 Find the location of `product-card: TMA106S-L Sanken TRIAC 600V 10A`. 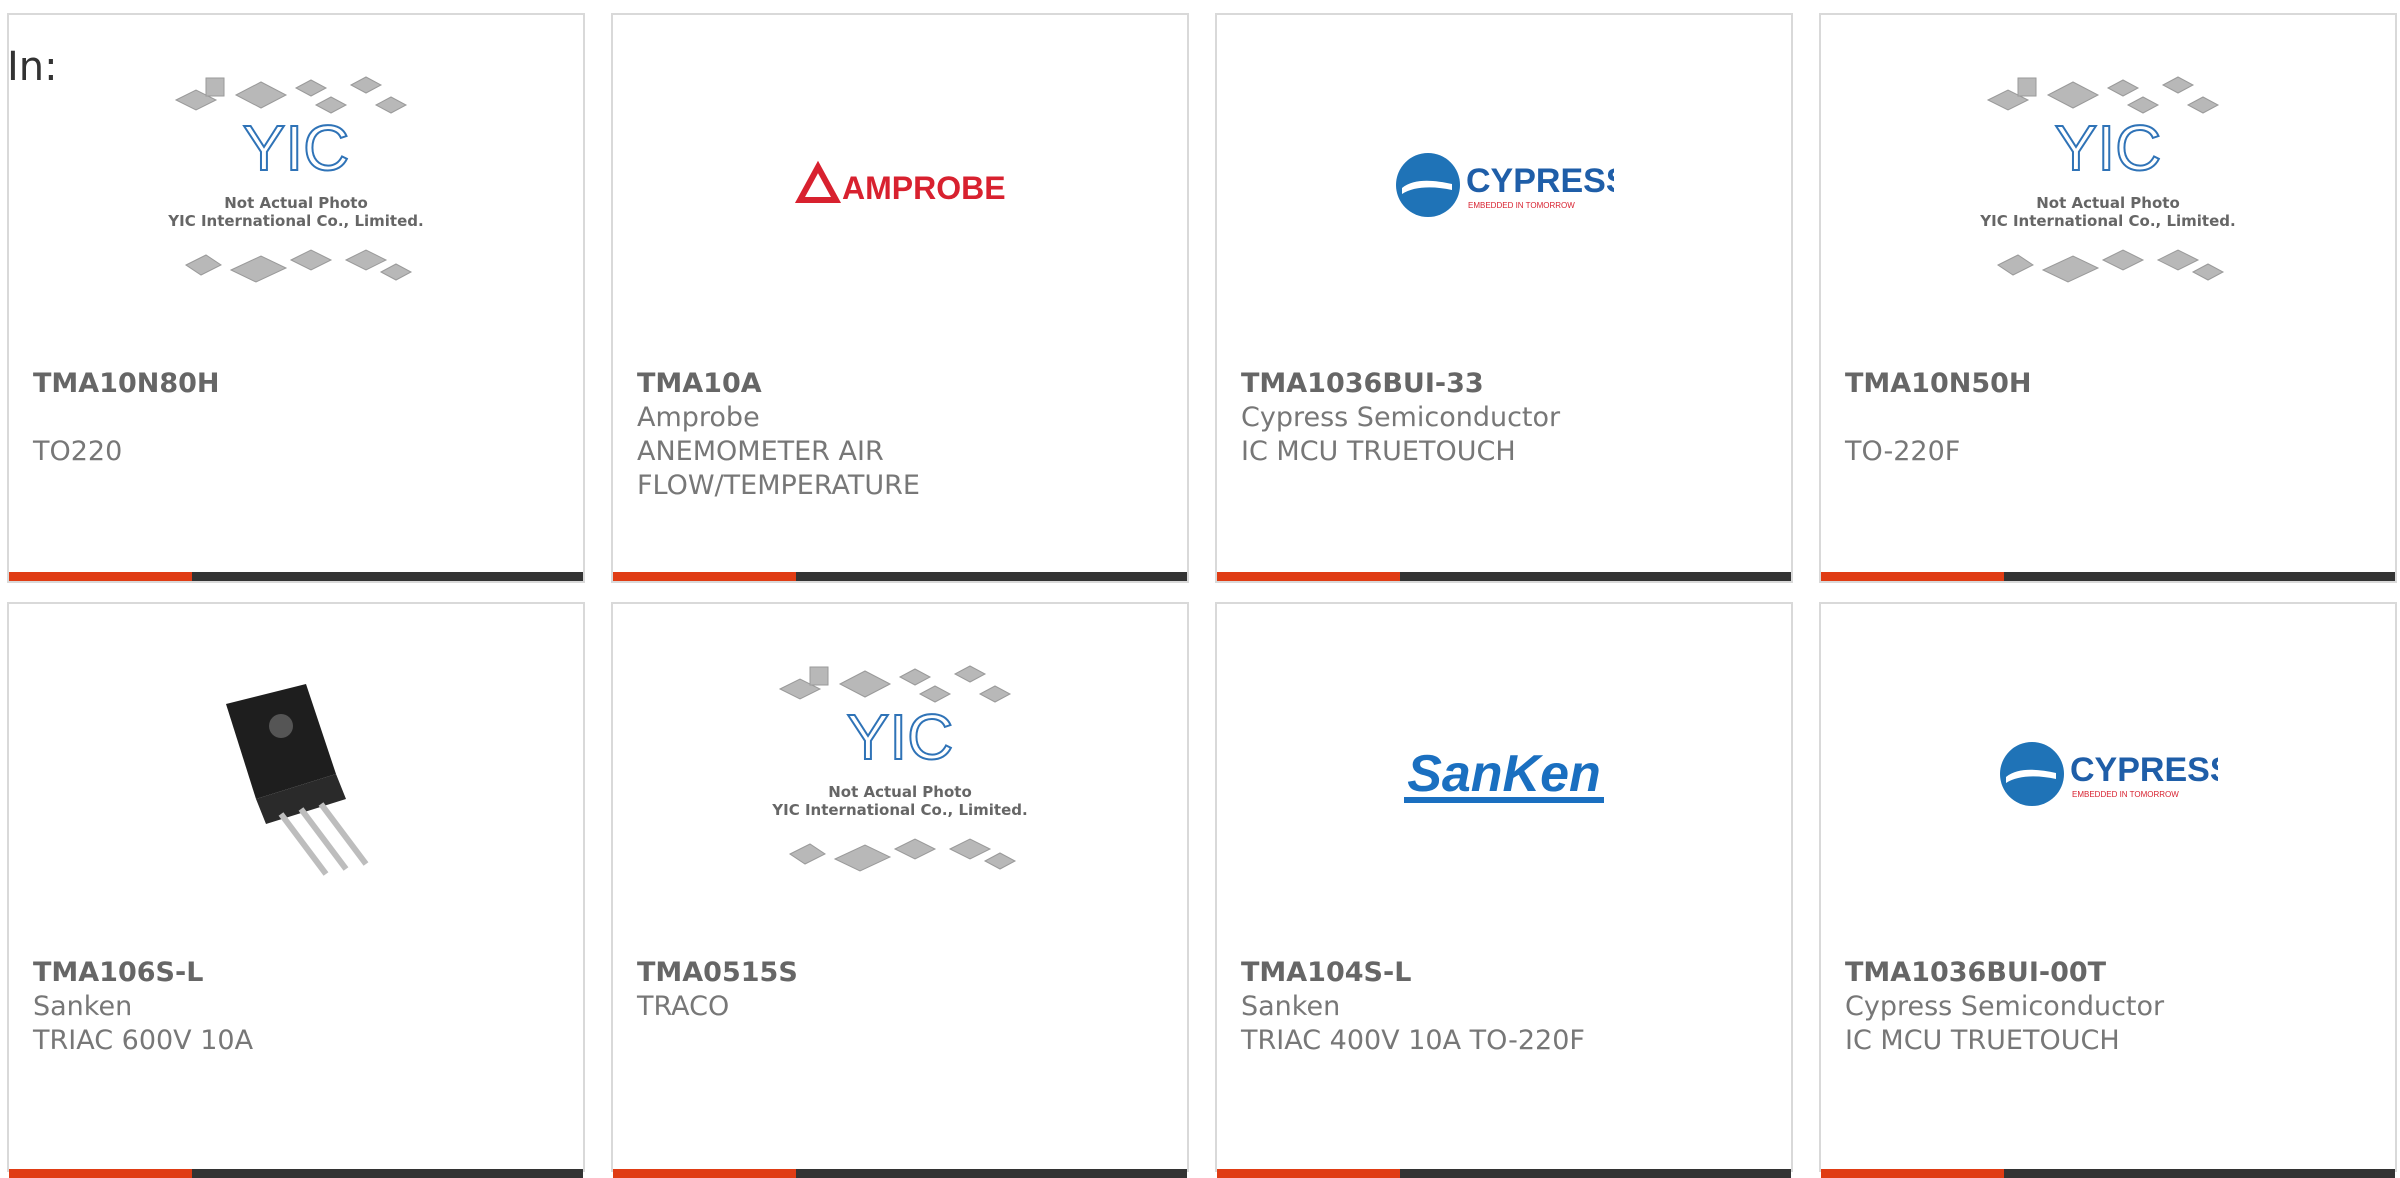

product-card: TMA106S-L Sanken TRIAC 600V 10A is located at coordinates (296, 890).